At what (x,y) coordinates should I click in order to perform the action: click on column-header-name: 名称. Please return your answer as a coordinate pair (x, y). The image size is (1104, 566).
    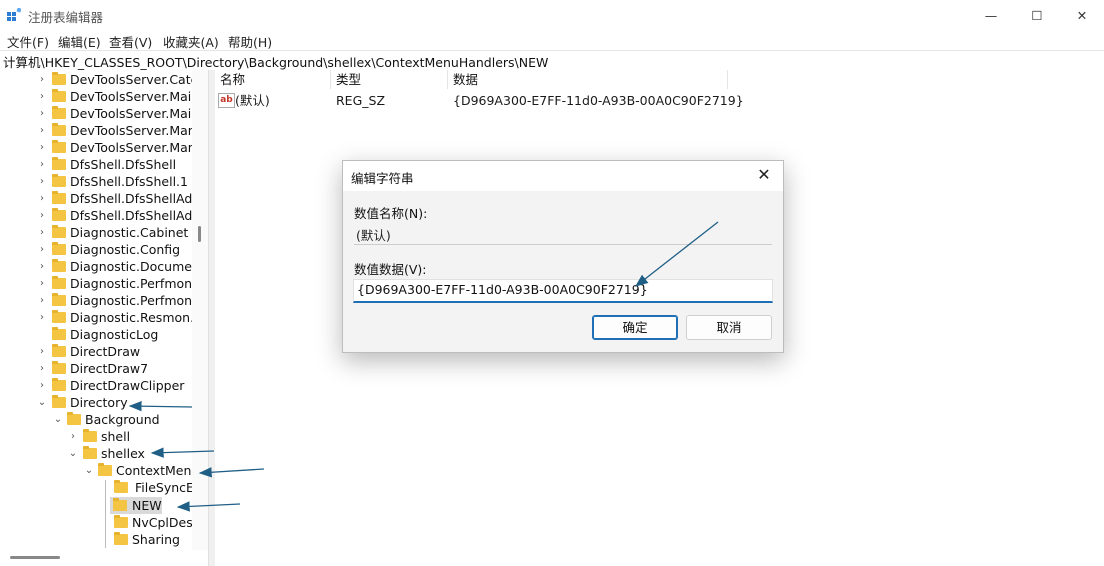
    Looking at the image, I should click on (232, 79).